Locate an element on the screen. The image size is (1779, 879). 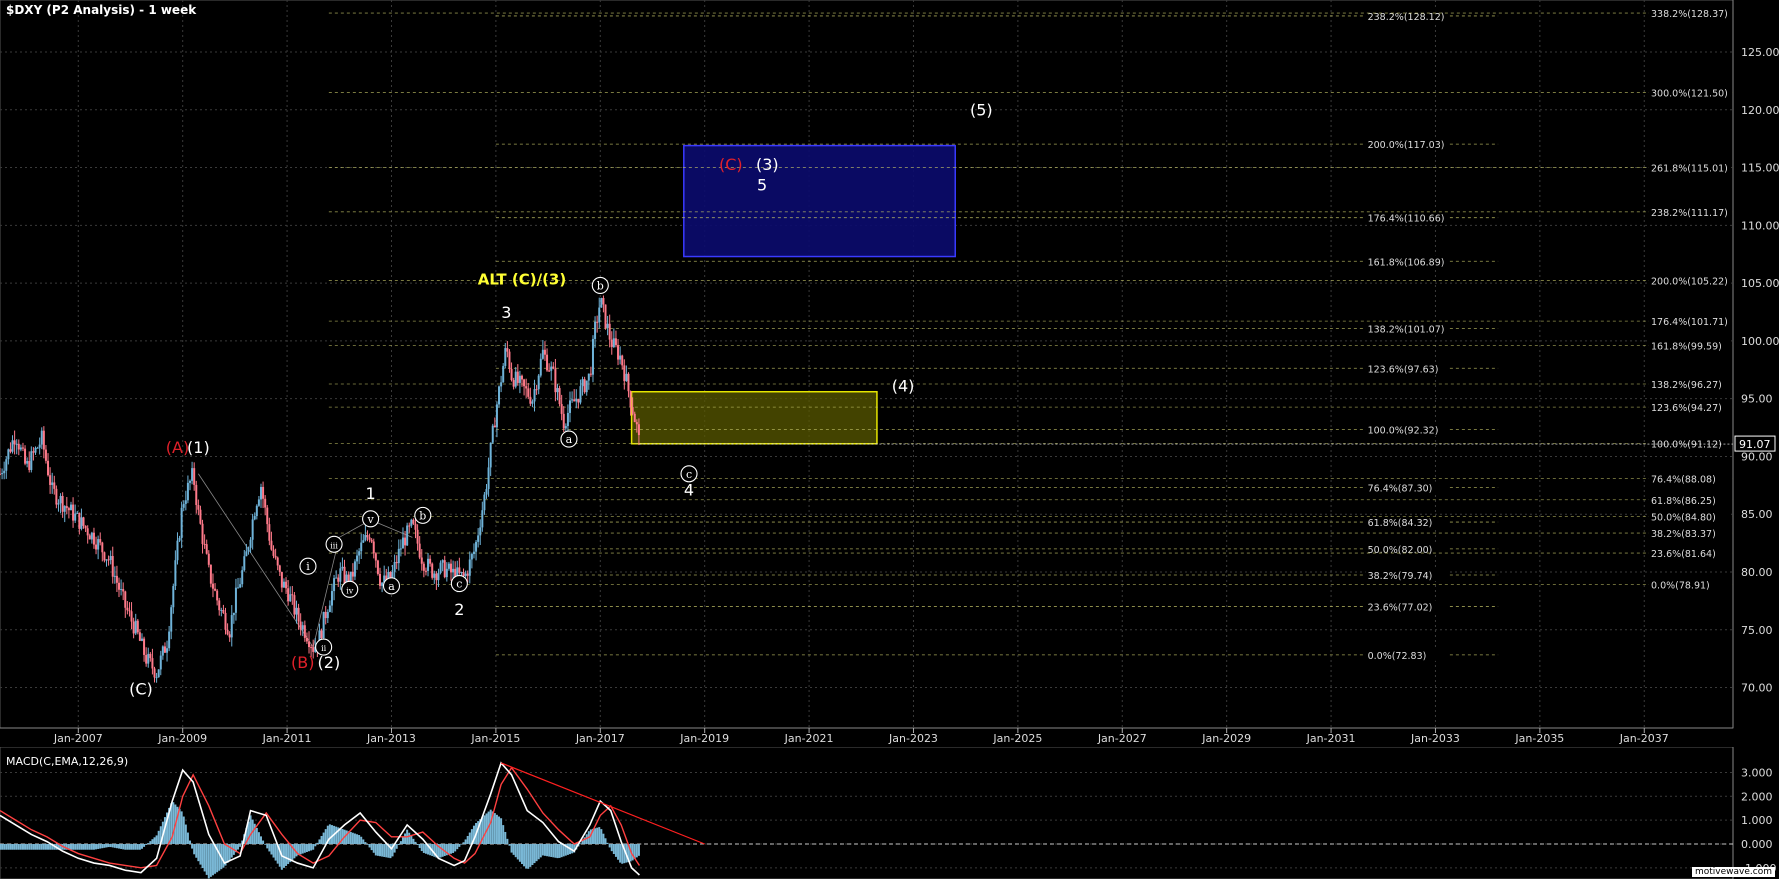
y-tick-label: 100.00 is located at coordinates (1760, 341).